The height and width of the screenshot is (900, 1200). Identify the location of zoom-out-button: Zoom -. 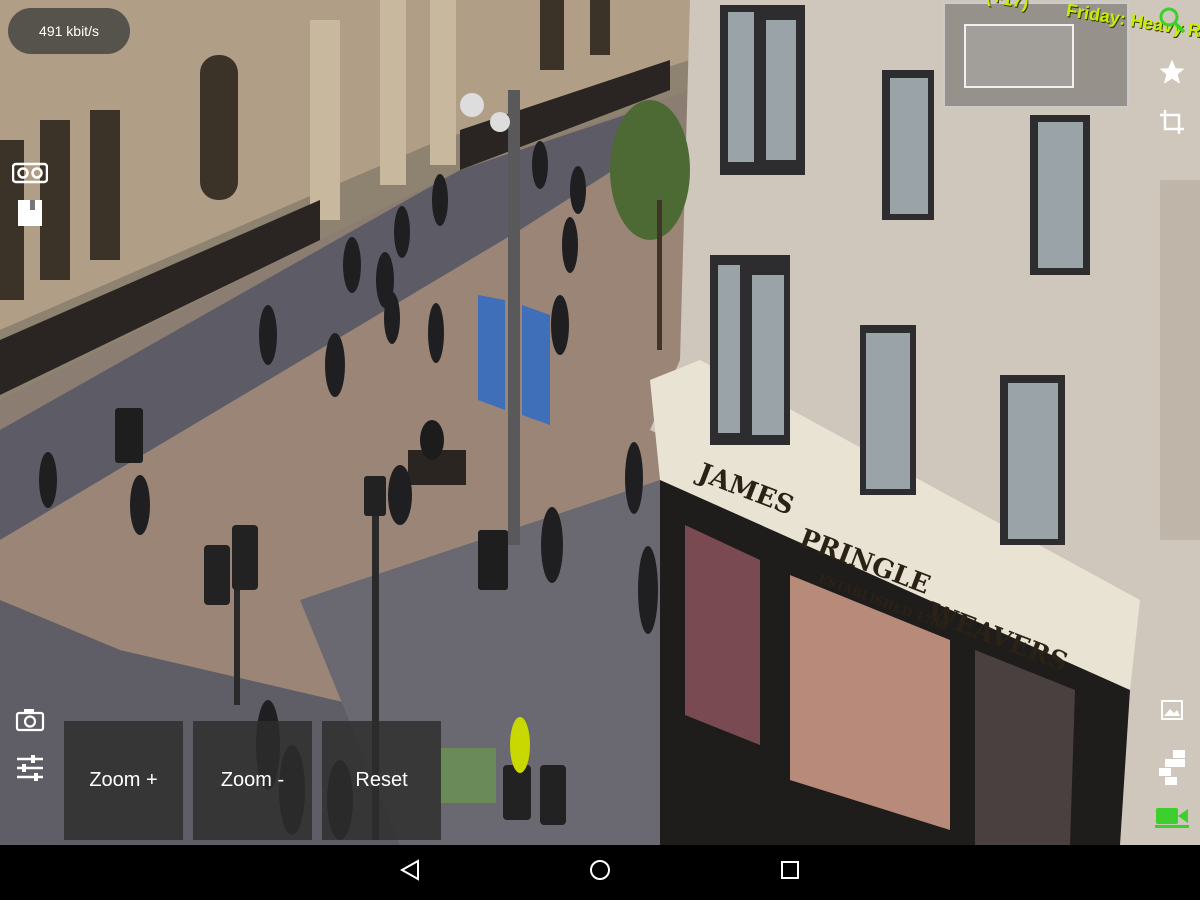
(252, 780).